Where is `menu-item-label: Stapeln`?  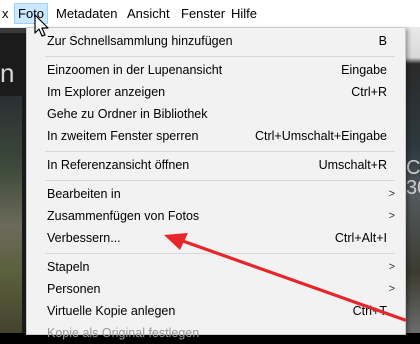
menu-item-label: Stapeln is located at coordinates (68, 267).